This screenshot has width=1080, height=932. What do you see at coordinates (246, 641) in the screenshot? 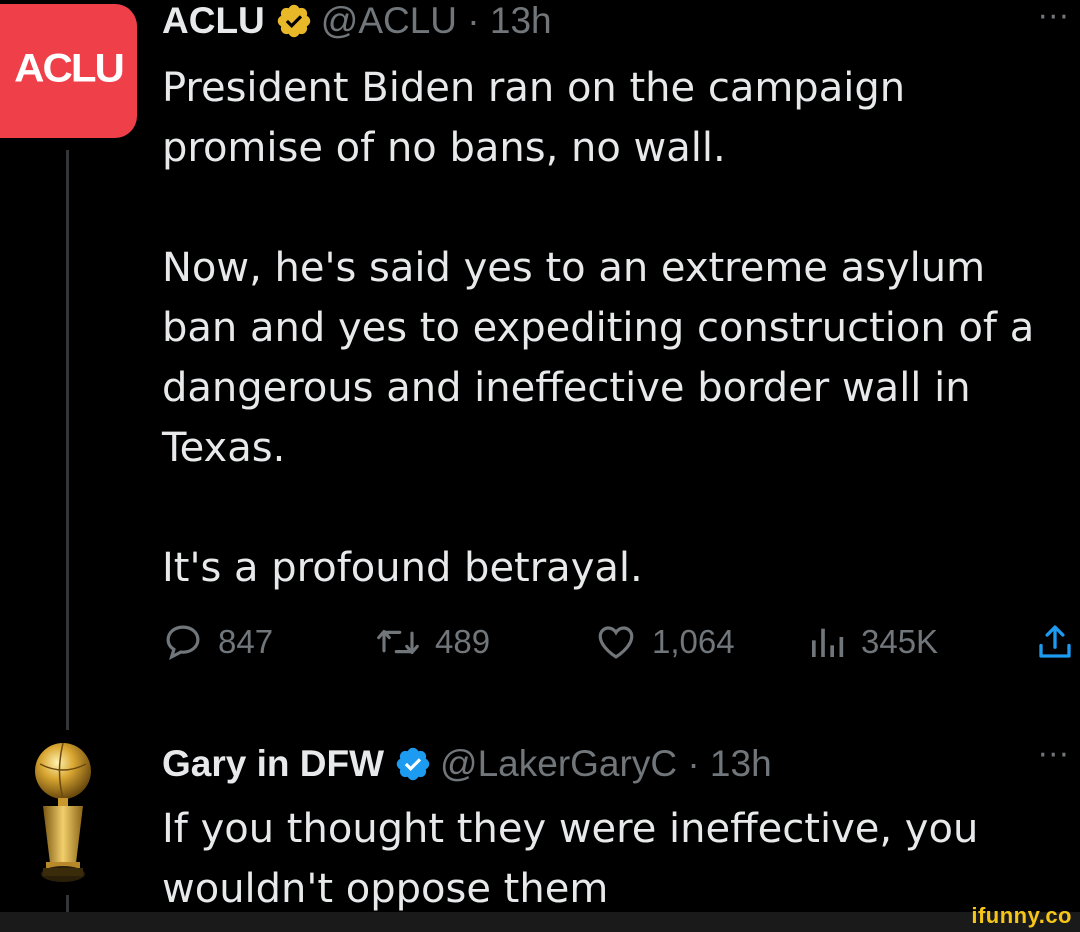
I see `reply-count: 847` at bounding box center [246, 641].